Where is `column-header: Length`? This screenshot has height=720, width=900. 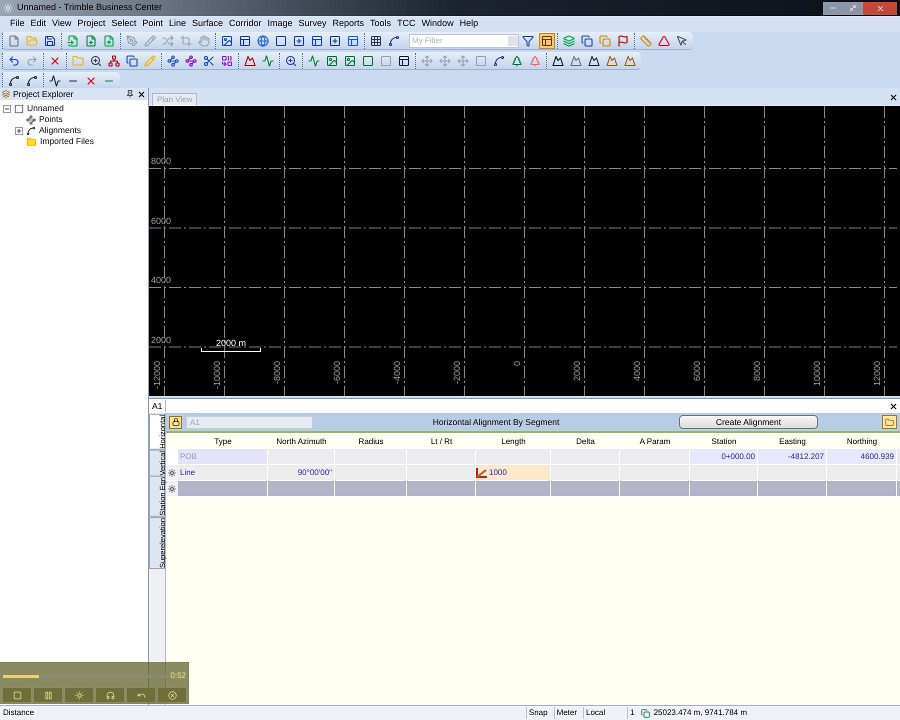
column-header: Length is located at coordinates (513, 442).